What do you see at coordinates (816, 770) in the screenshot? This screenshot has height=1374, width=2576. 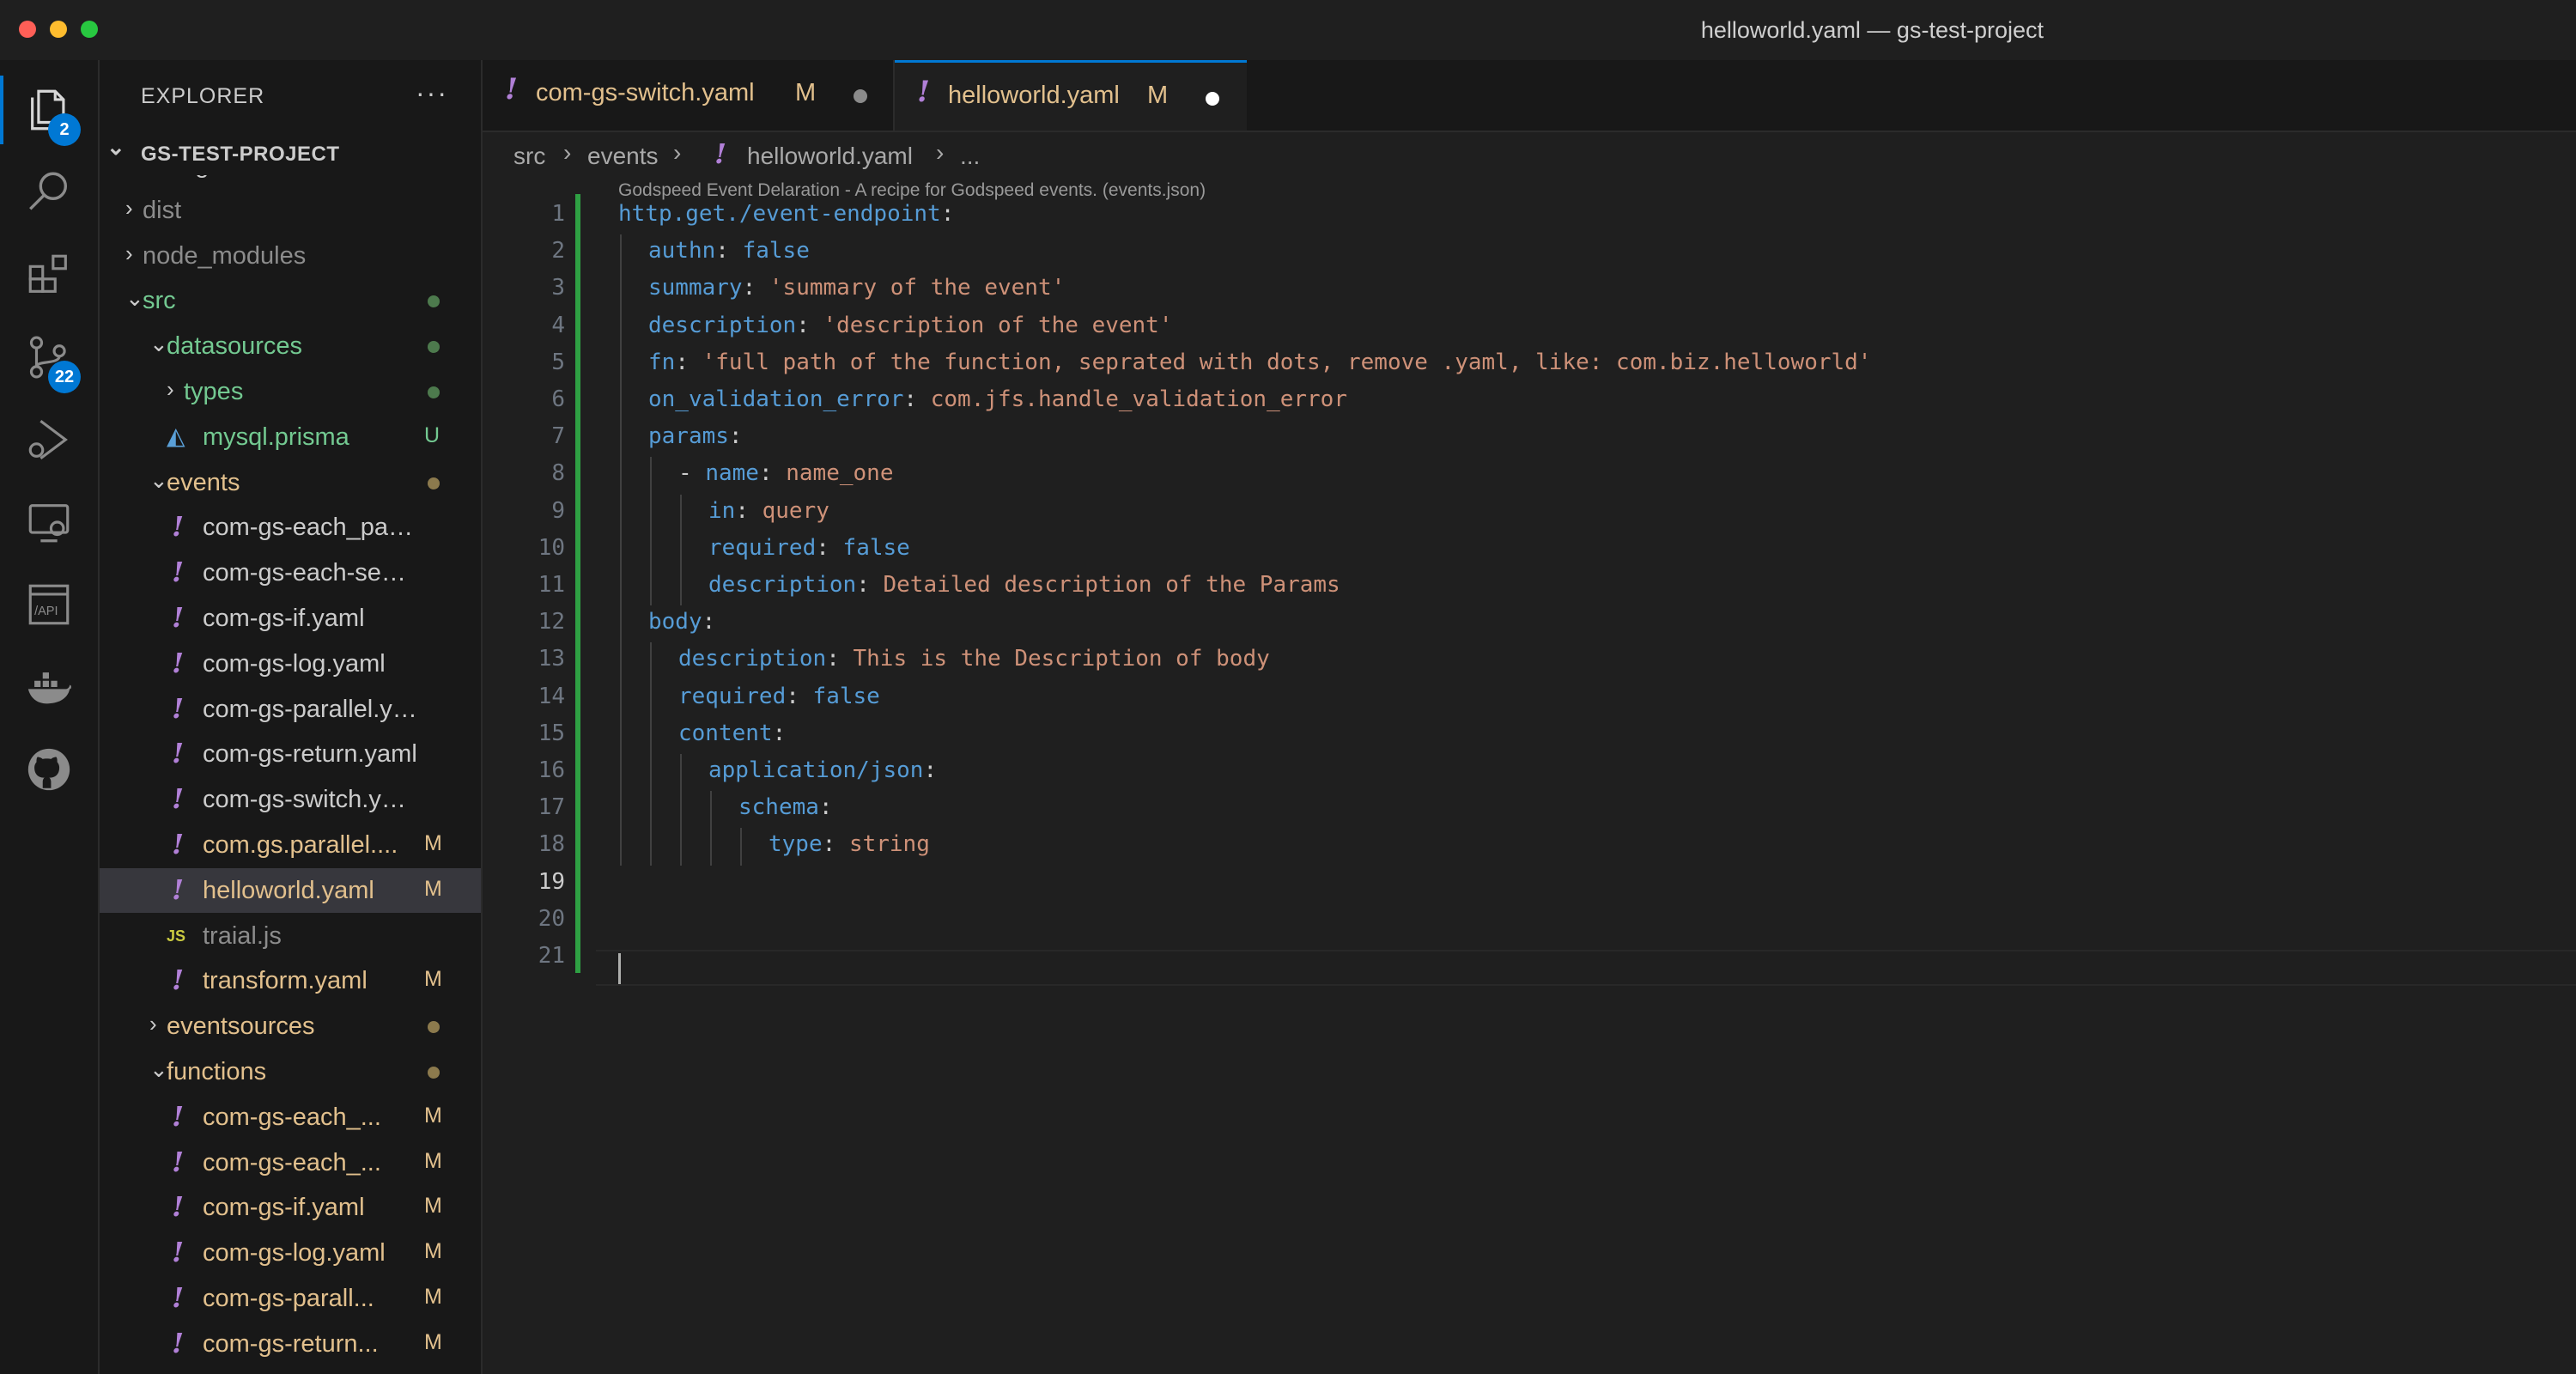 I see `yaml-key: application/json` at bounding box center [816, 770].